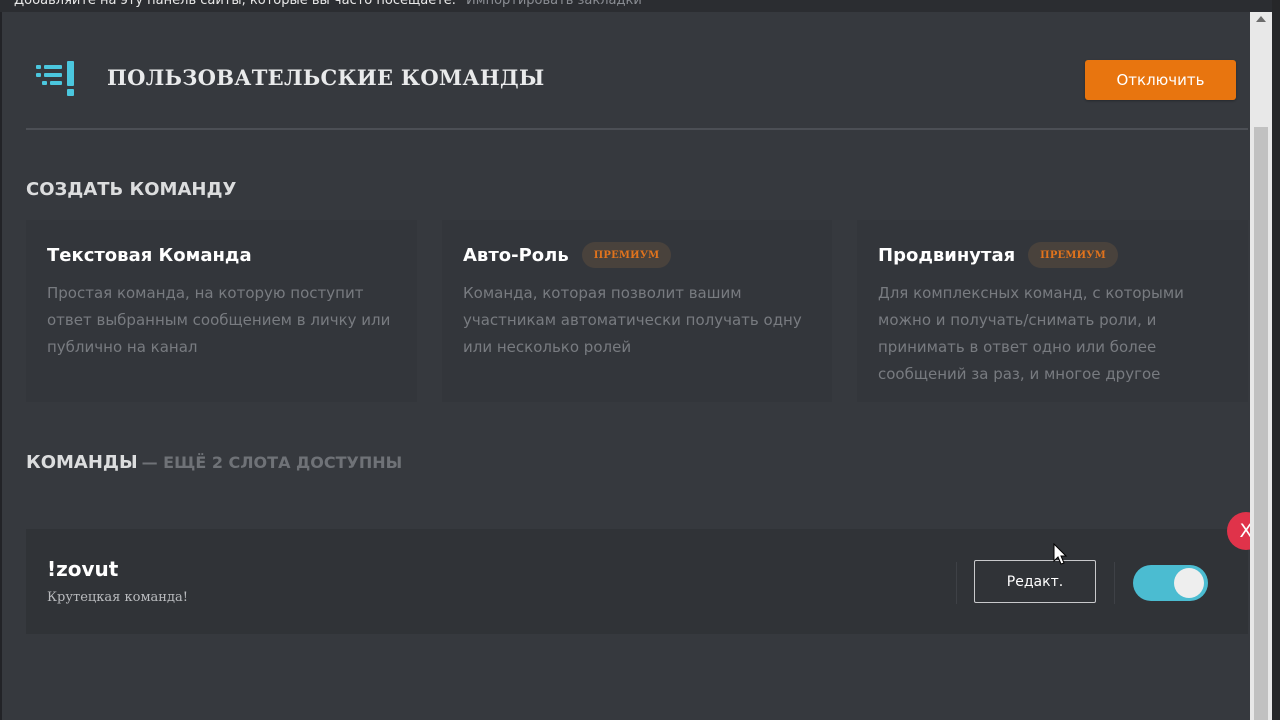  I want to click on page-title: ПОЛЬЗОВАТЕЛЬСКИЕ КОМАНДЫ, so click(326, 77).